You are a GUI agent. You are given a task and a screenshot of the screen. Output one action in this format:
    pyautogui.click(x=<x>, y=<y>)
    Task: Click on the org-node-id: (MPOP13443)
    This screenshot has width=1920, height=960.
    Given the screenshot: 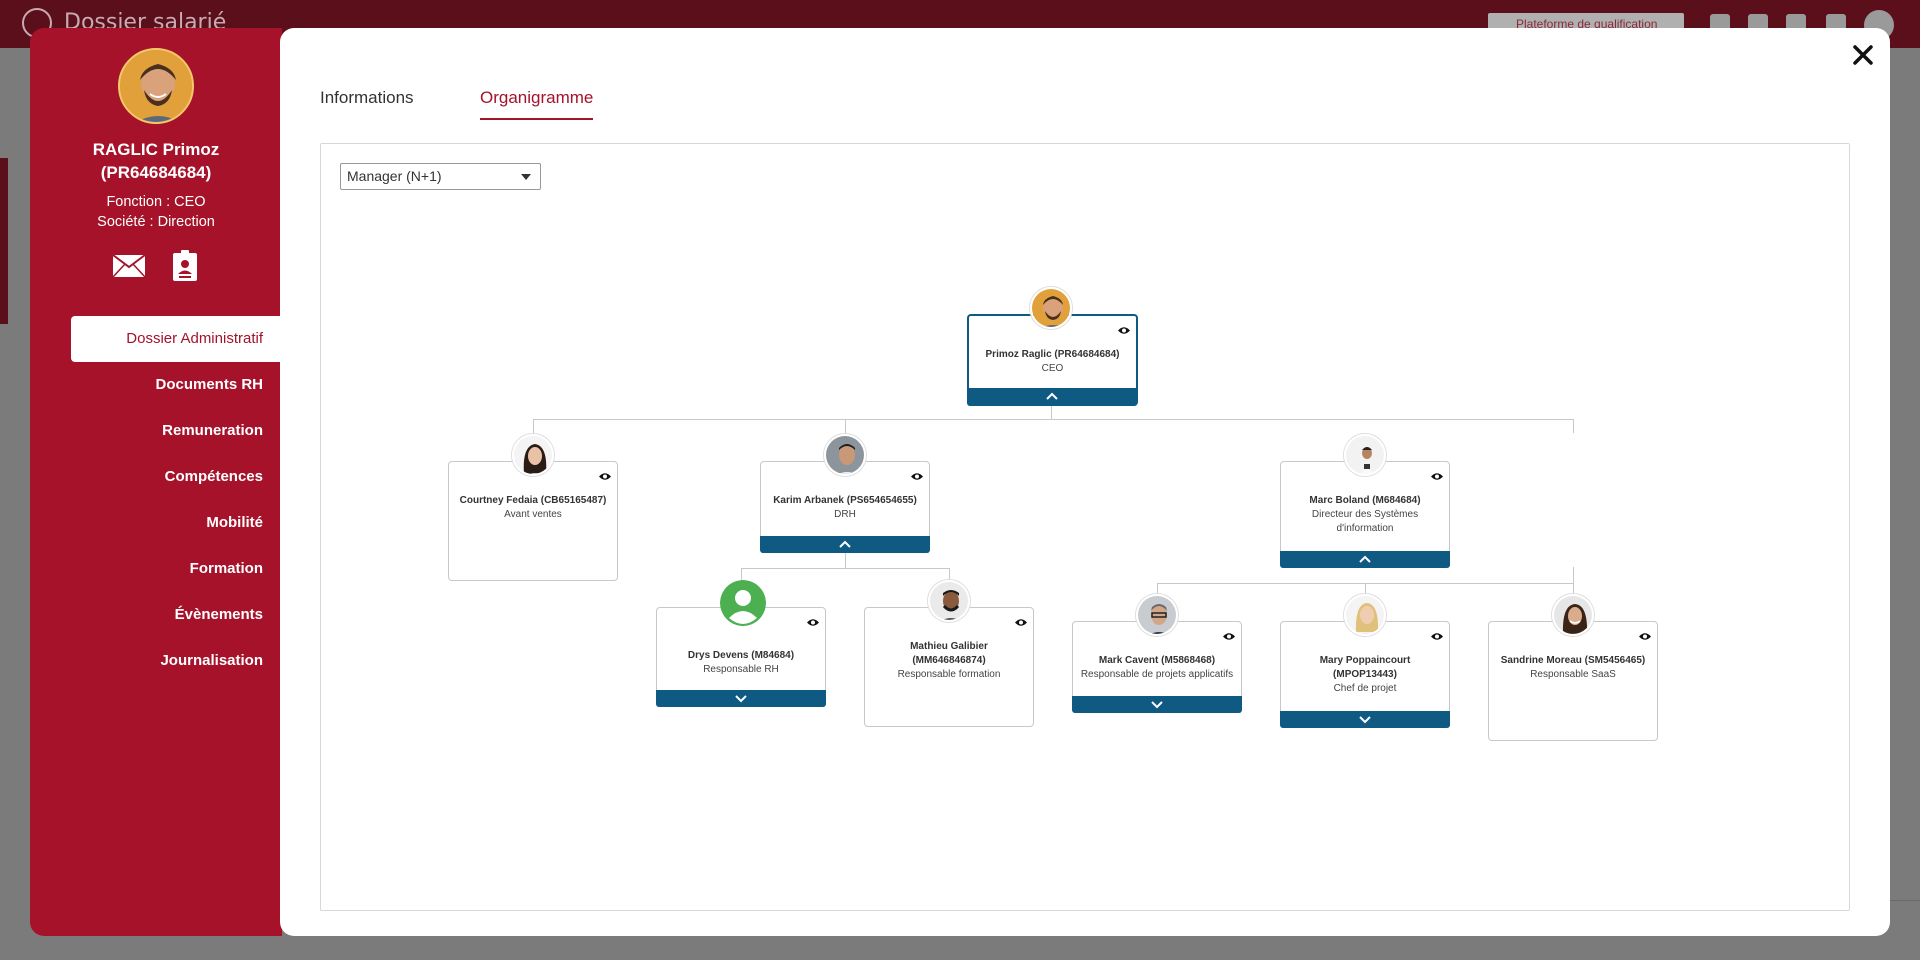 What is the action you would take?
    pyautogui.click(x=1365, y=674)
    